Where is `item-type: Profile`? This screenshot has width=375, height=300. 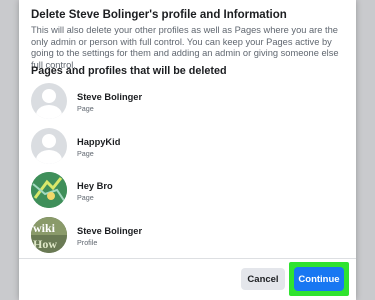 item-type: Profile is located at coordinates (87, 242).